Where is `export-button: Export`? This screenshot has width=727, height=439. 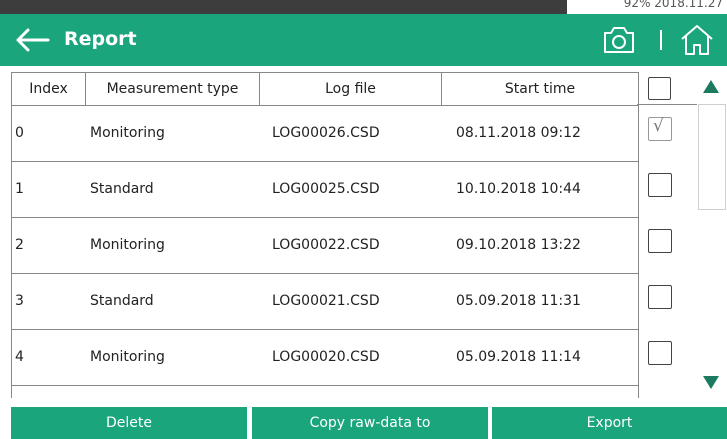 export-button: Export is located at coordinates (609, 423).